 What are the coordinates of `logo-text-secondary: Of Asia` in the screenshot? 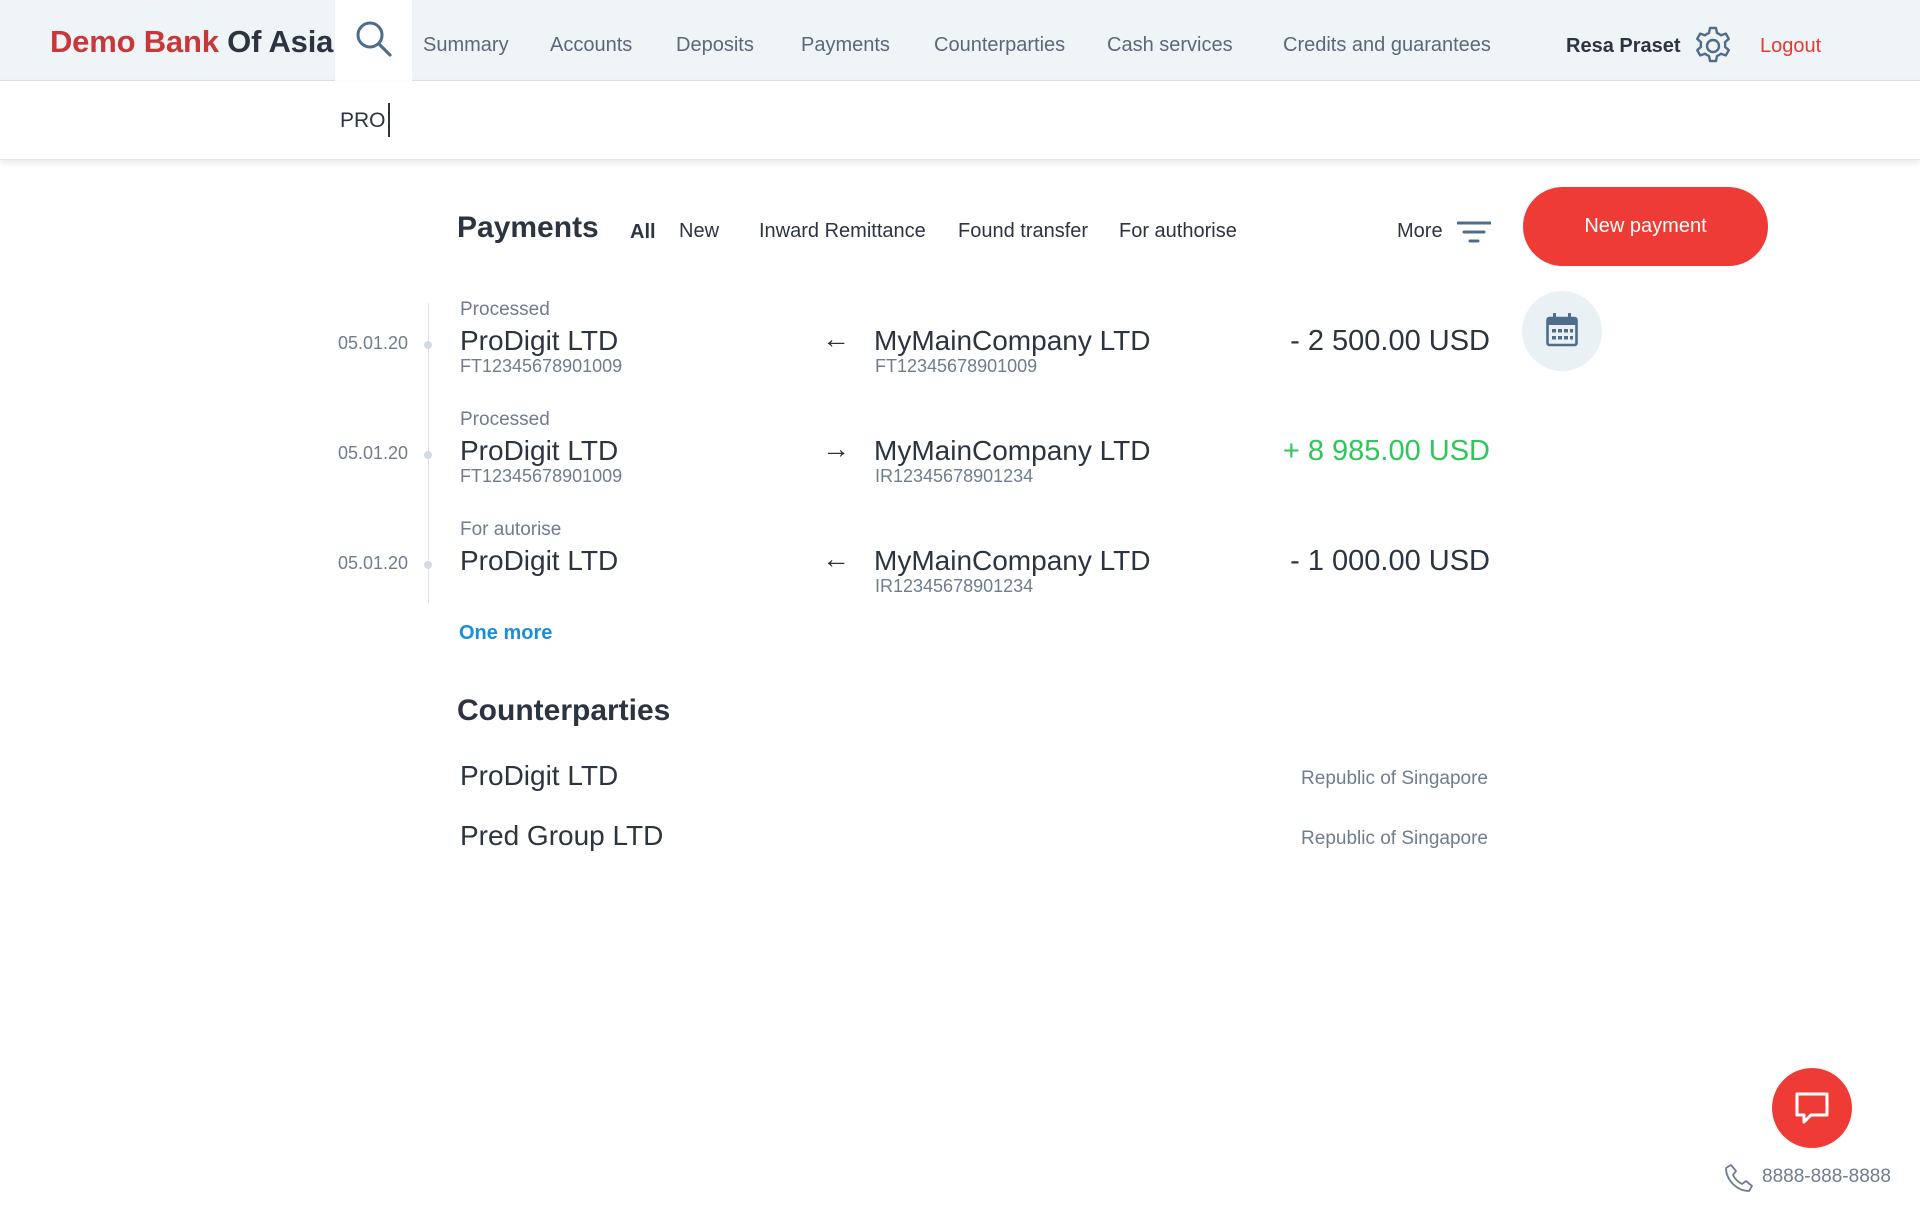 It's located at (280, 41).